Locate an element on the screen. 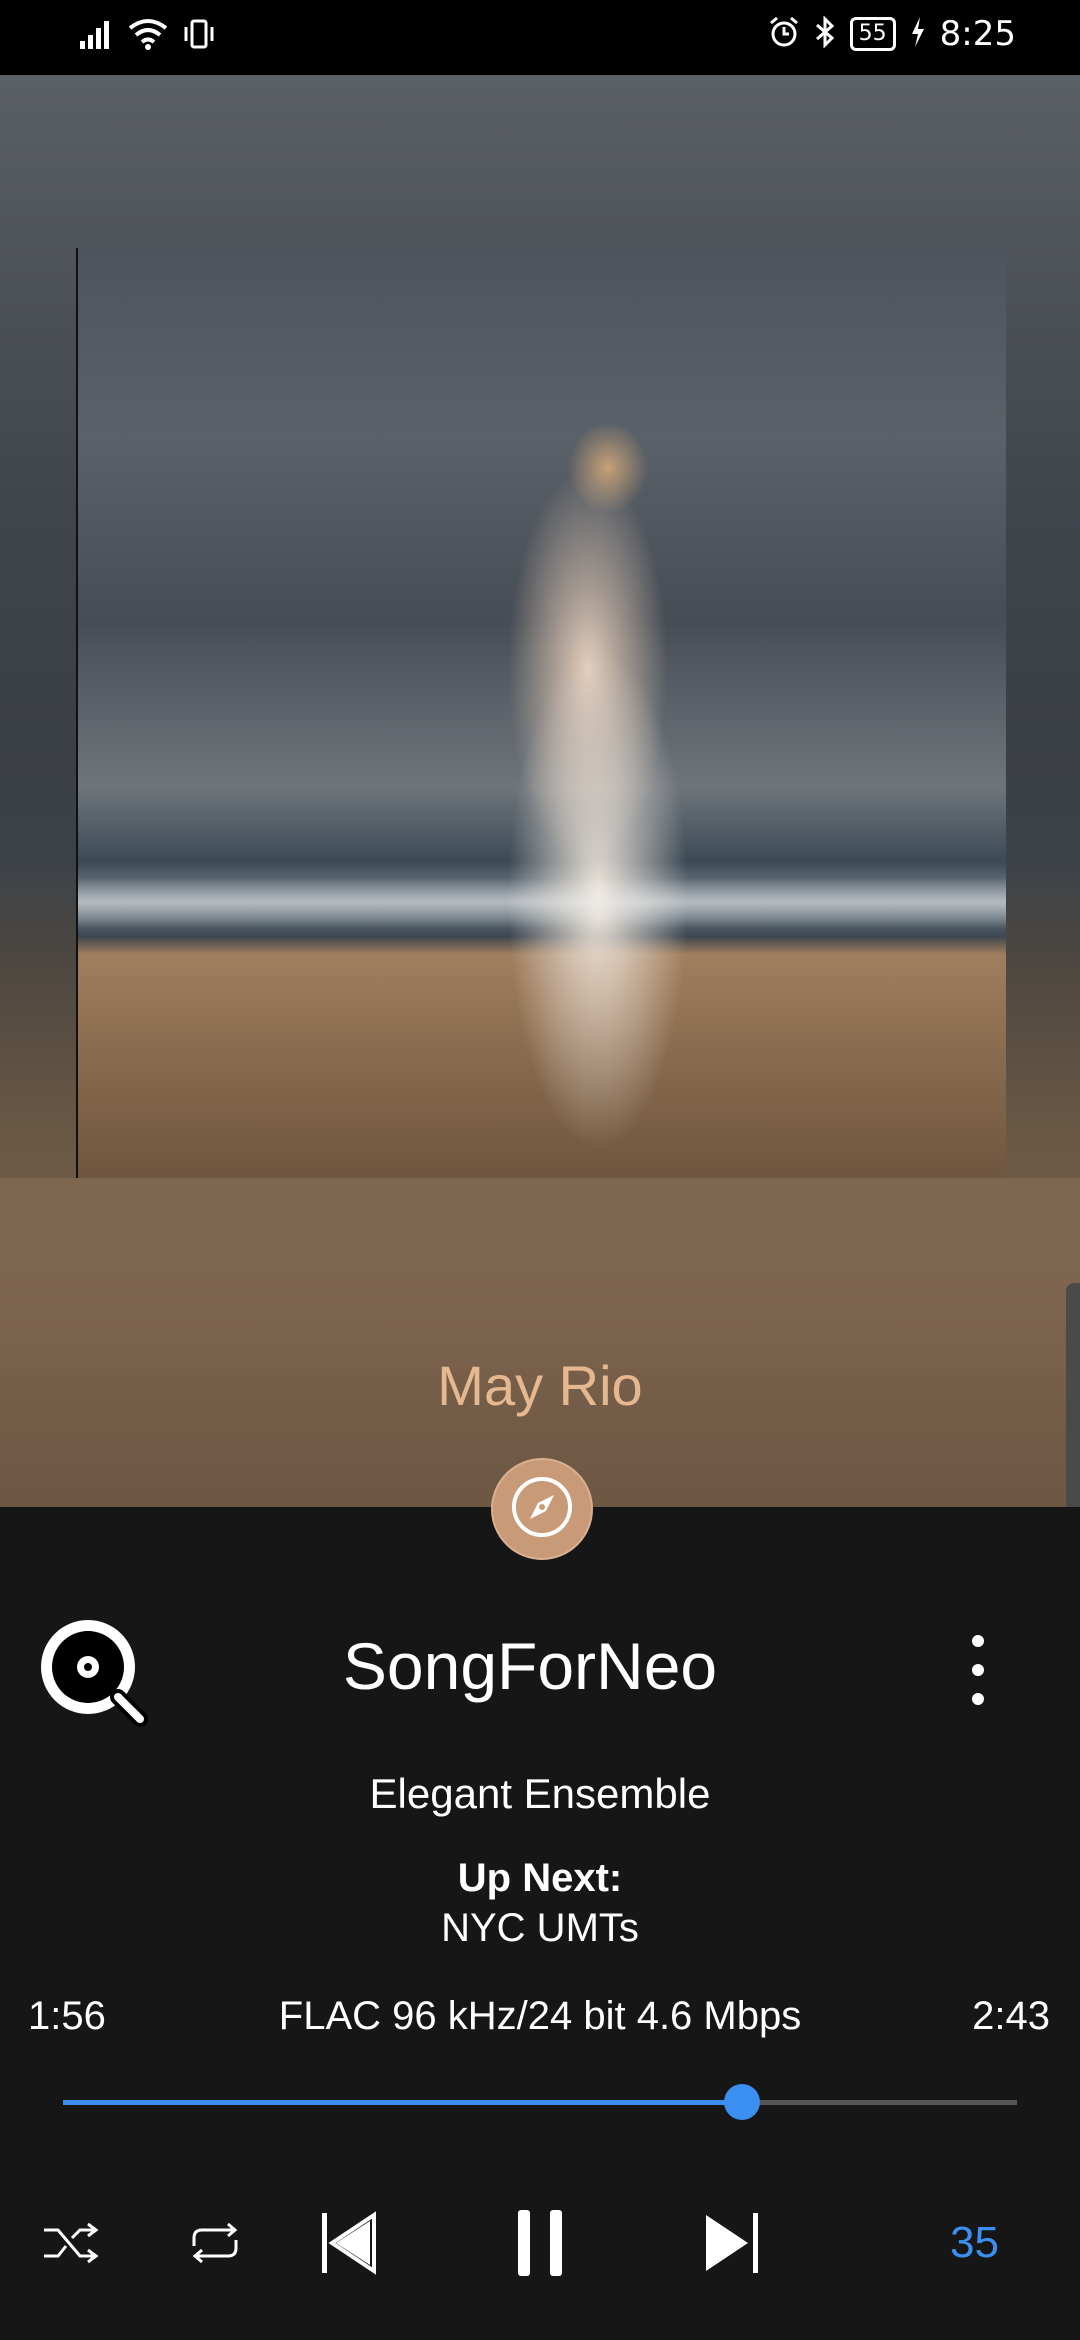  album-art-waves is located at coordinates (542, 903).